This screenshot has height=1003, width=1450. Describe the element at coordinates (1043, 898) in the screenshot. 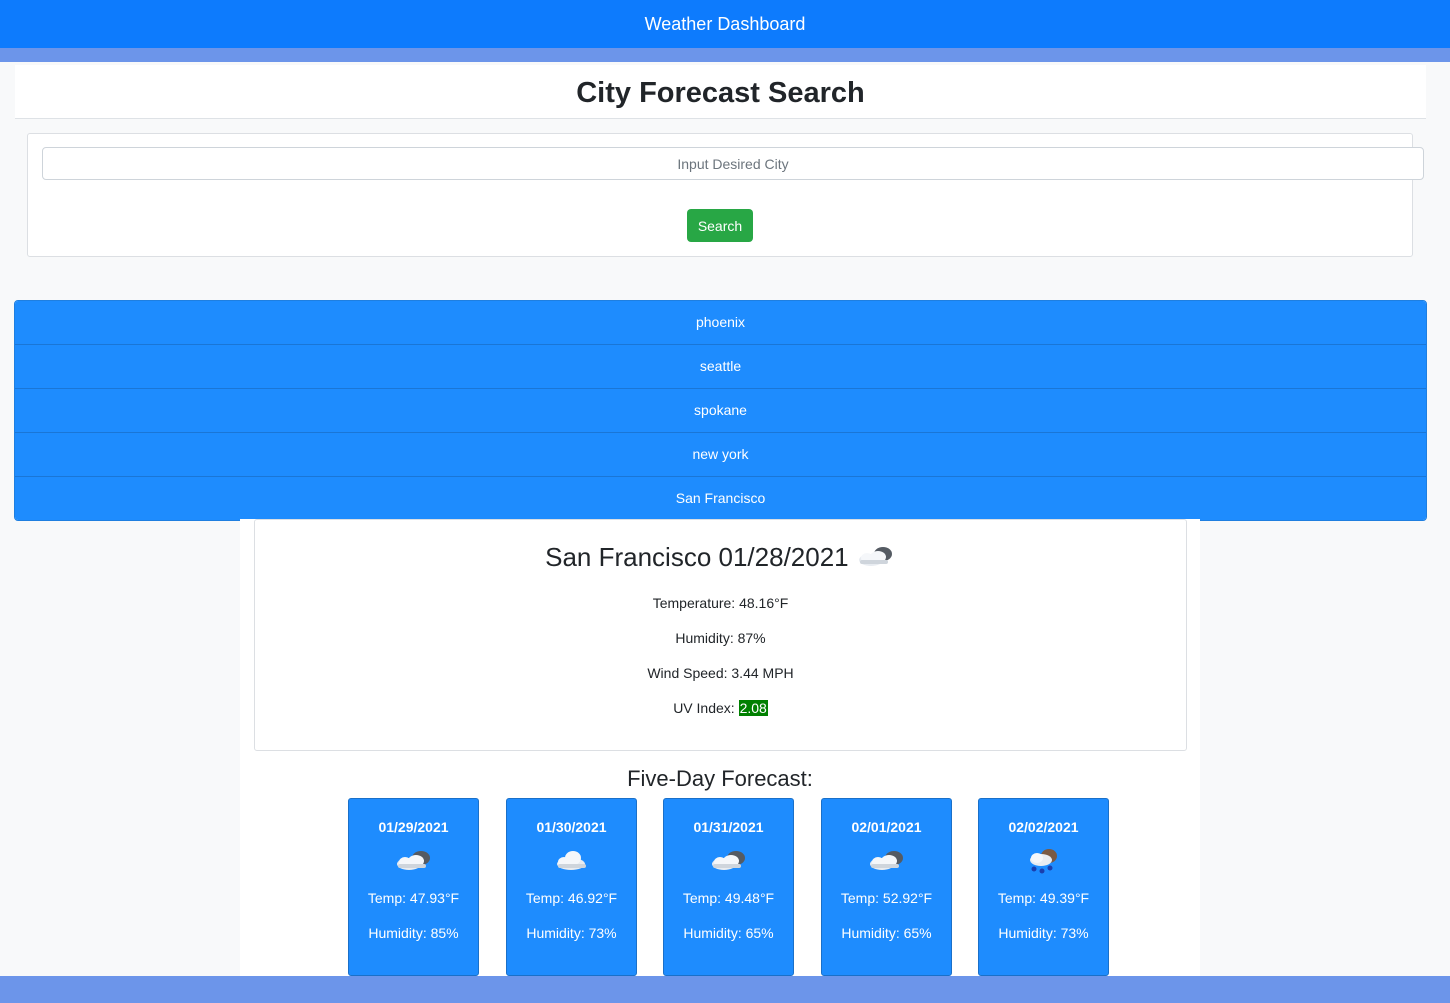

I see `forecast-temp: Temp: 49.39°F` at that location.